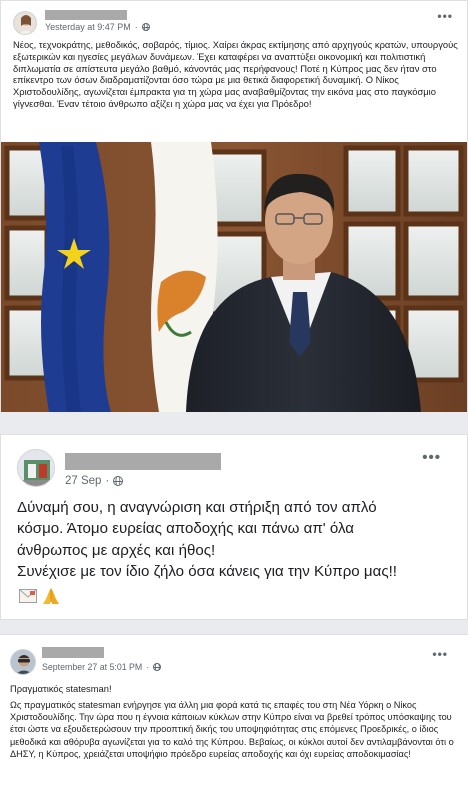  I want to click on post-meta: 27 Sep ·, so click(94, 481).